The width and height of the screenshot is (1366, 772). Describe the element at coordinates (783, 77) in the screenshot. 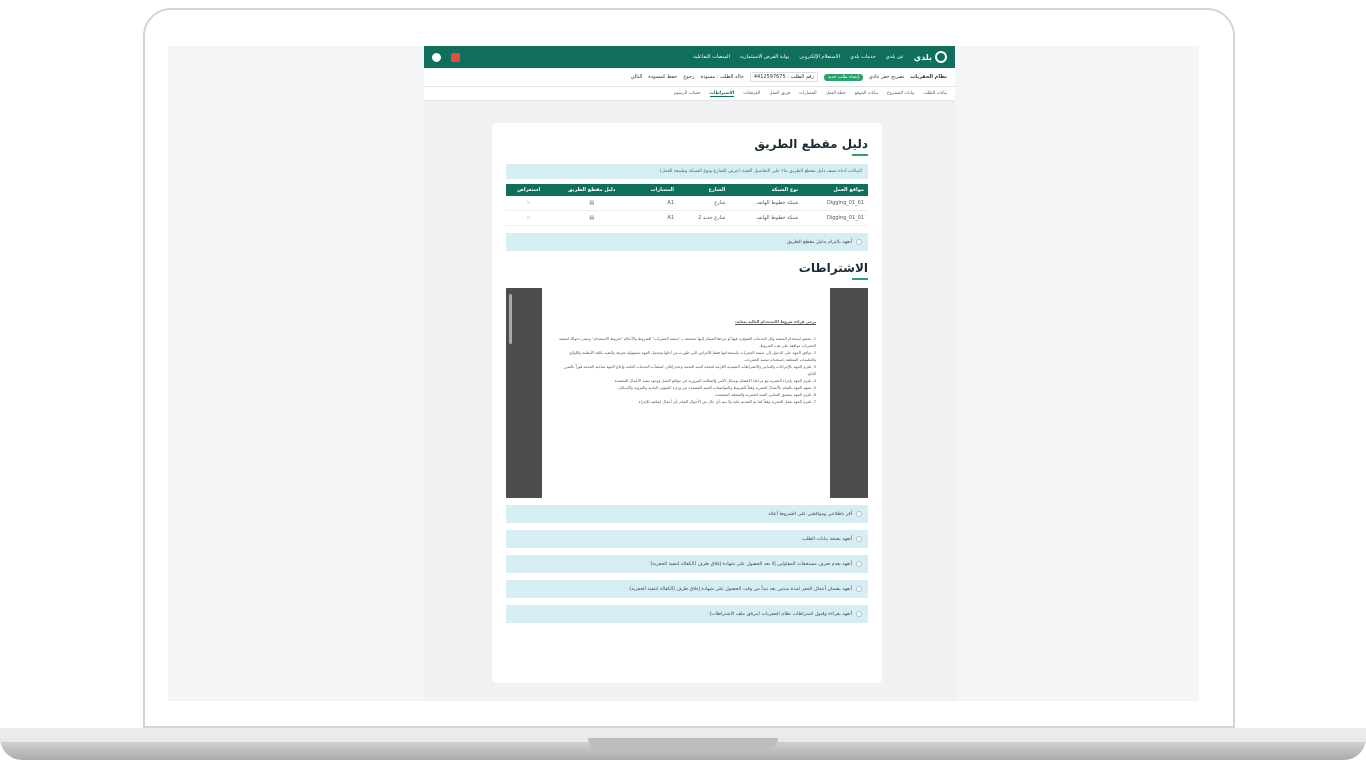

I see `request-number: رقم الطلب : 4412597675` at that location.